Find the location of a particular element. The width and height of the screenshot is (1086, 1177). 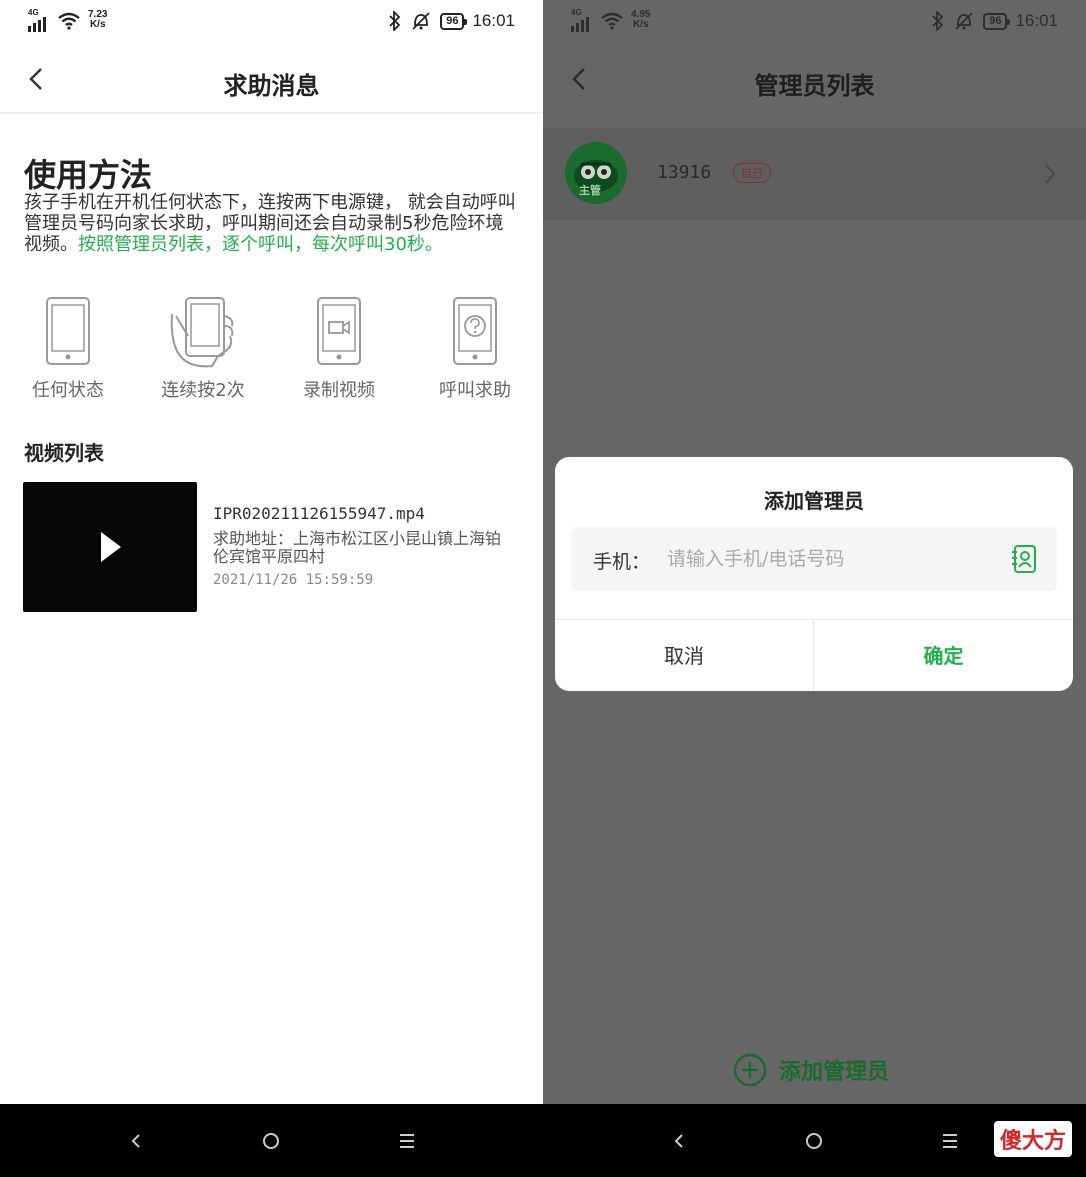

contacts-icon is located at coordinates (1025, 559).